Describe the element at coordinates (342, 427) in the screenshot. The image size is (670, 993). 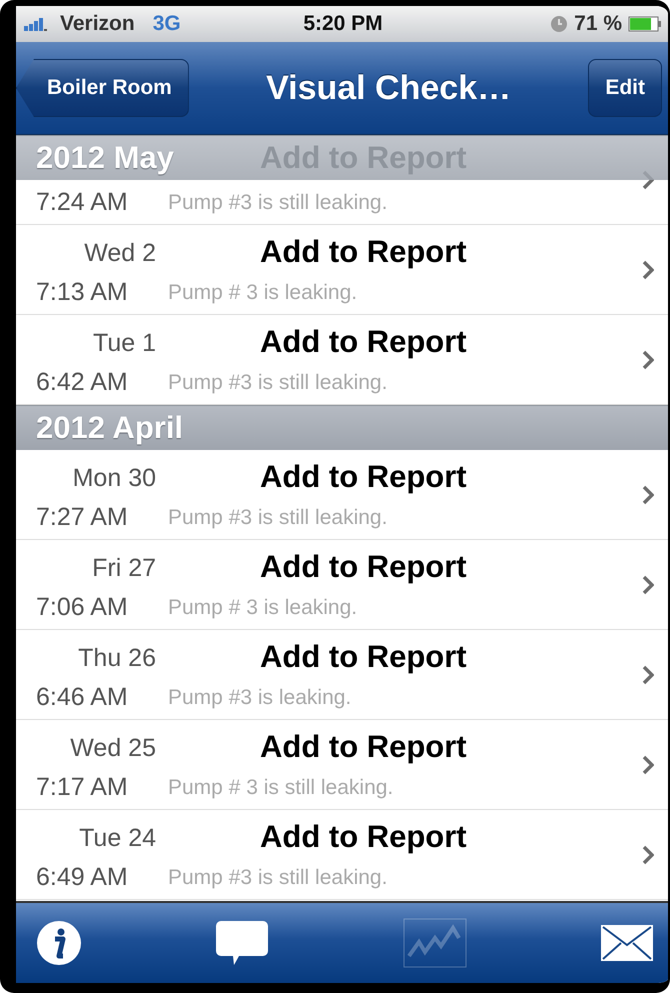
I see `section-header: 2012 April` at that location.